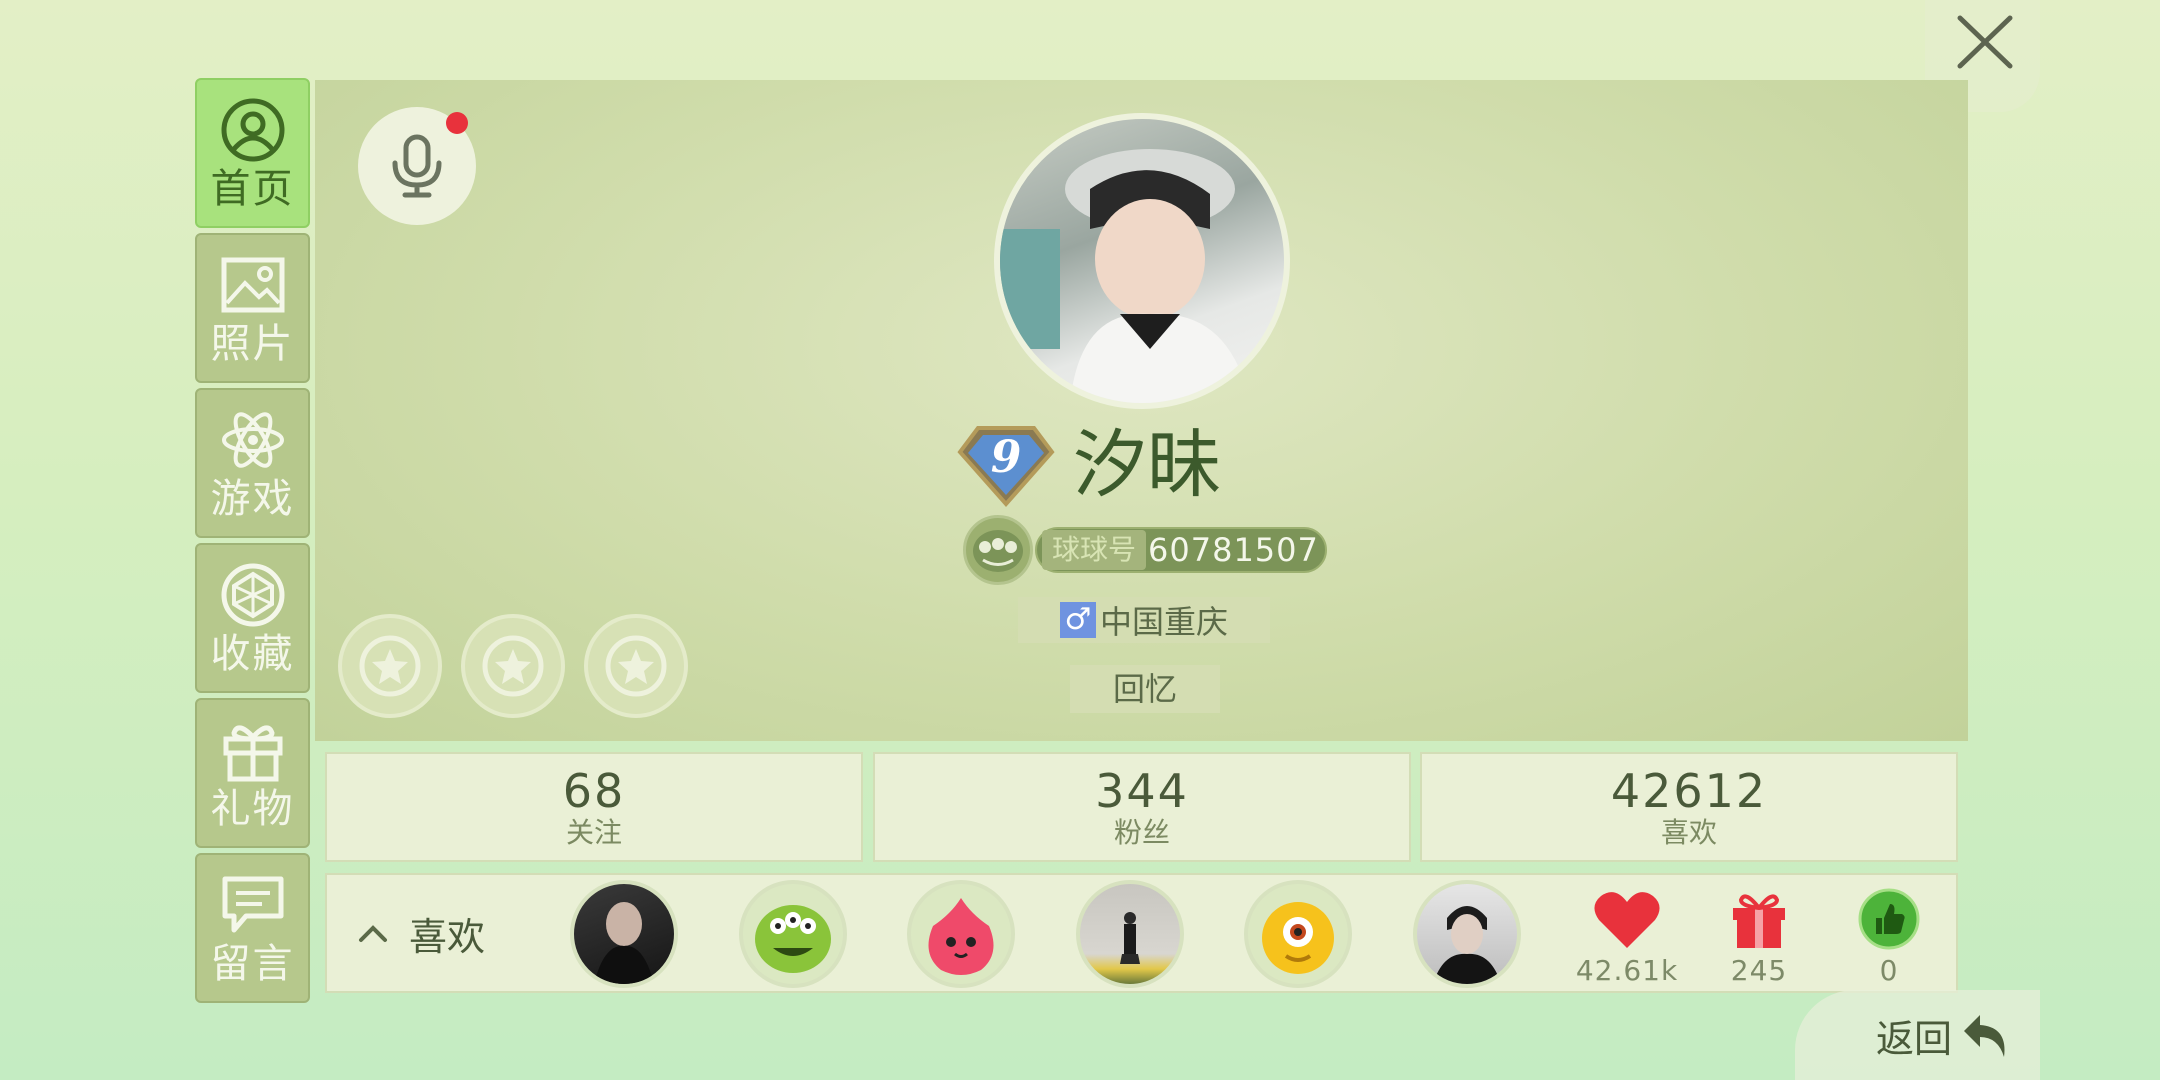  Describe the element at coordinates (253, 905) in the screenshot. I see `message-icon` at that location.